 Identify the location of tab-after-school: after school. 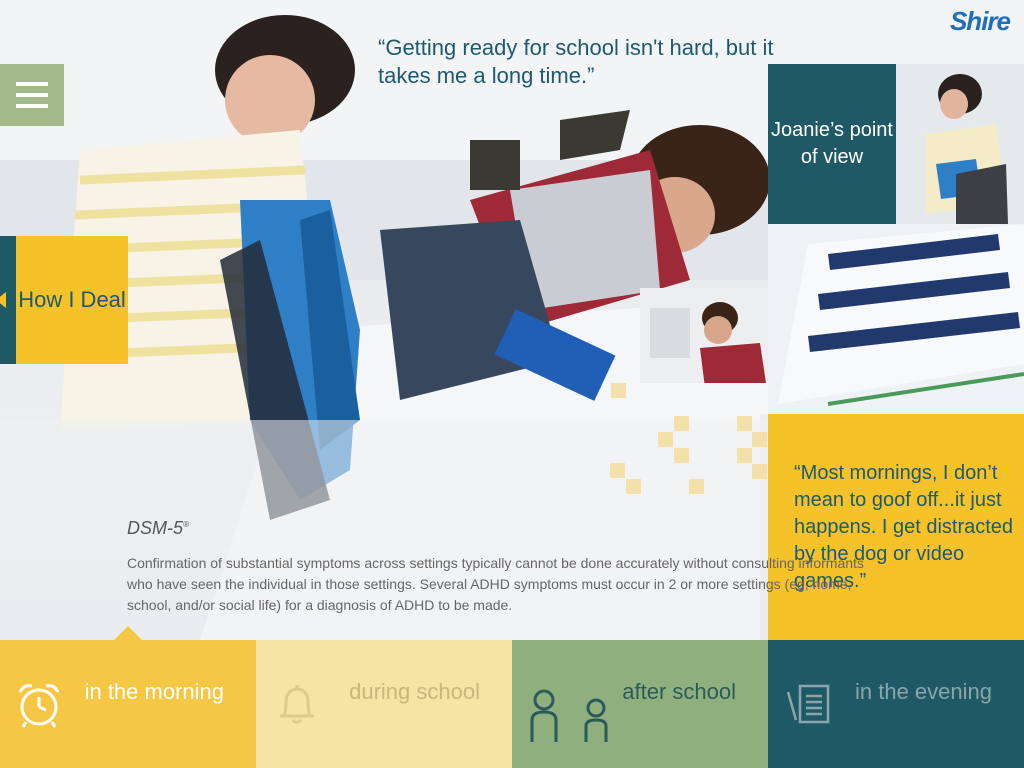
(640, 704).